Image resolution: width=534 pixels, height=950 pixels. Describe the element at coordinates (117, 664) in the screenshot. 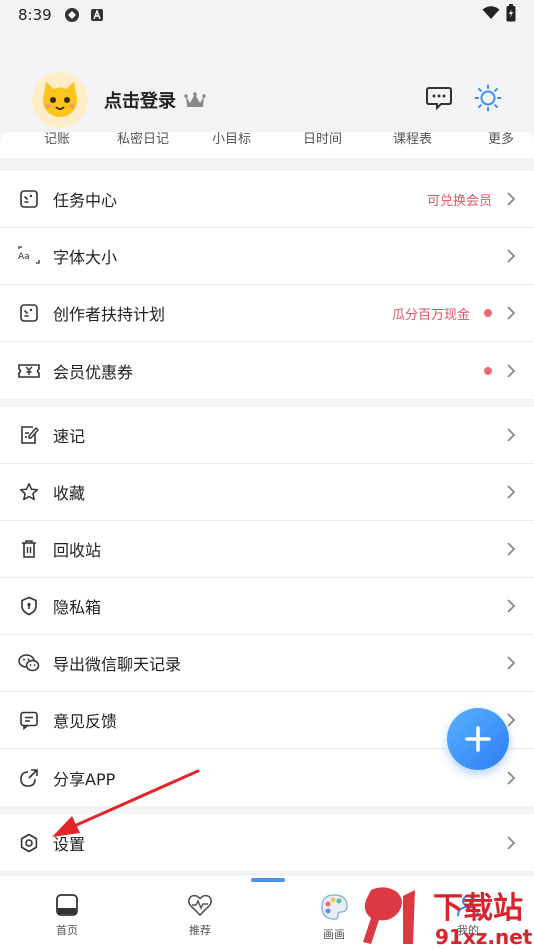

I see `menu-item-label: 导出微信聊天记录` at that location.